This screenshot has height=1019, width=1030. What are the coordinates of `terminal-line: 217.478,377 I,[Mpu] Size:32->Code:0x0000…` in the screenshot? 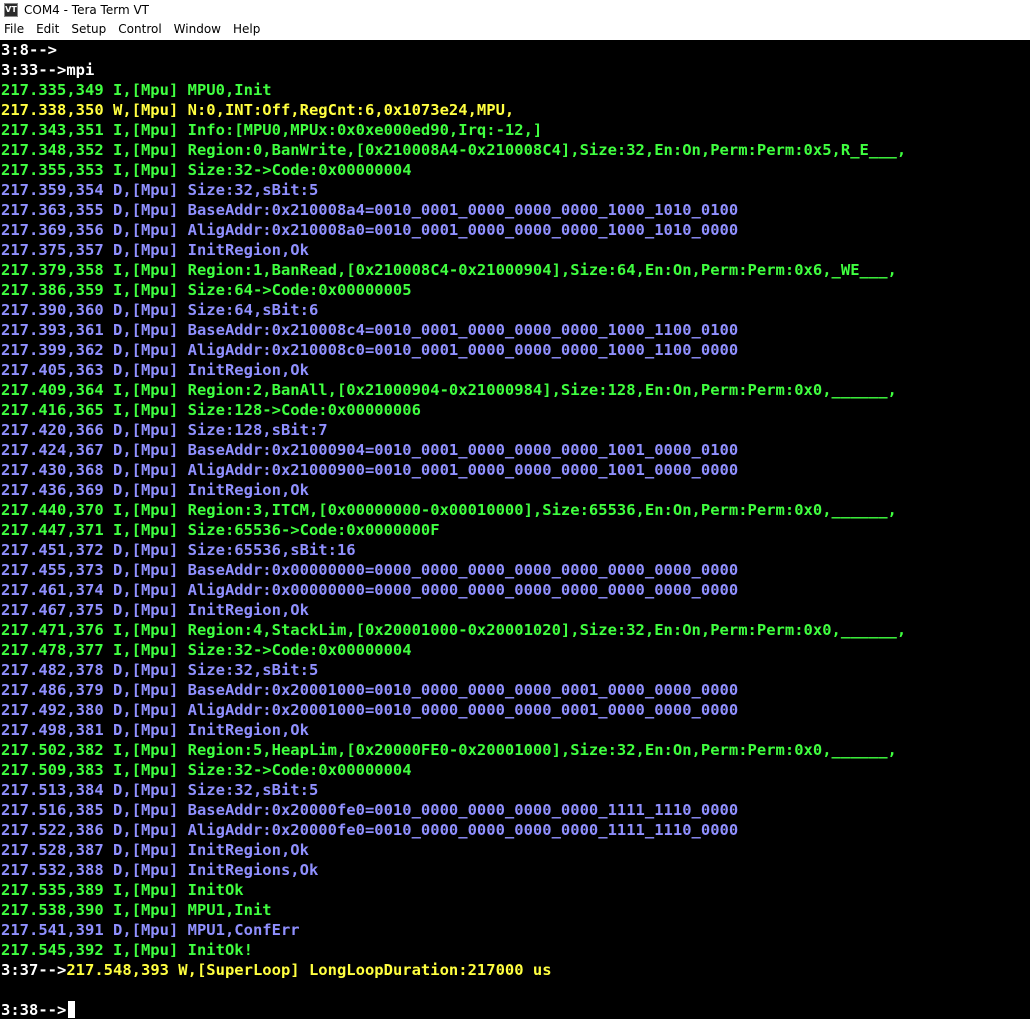 It's located at (515, 650).